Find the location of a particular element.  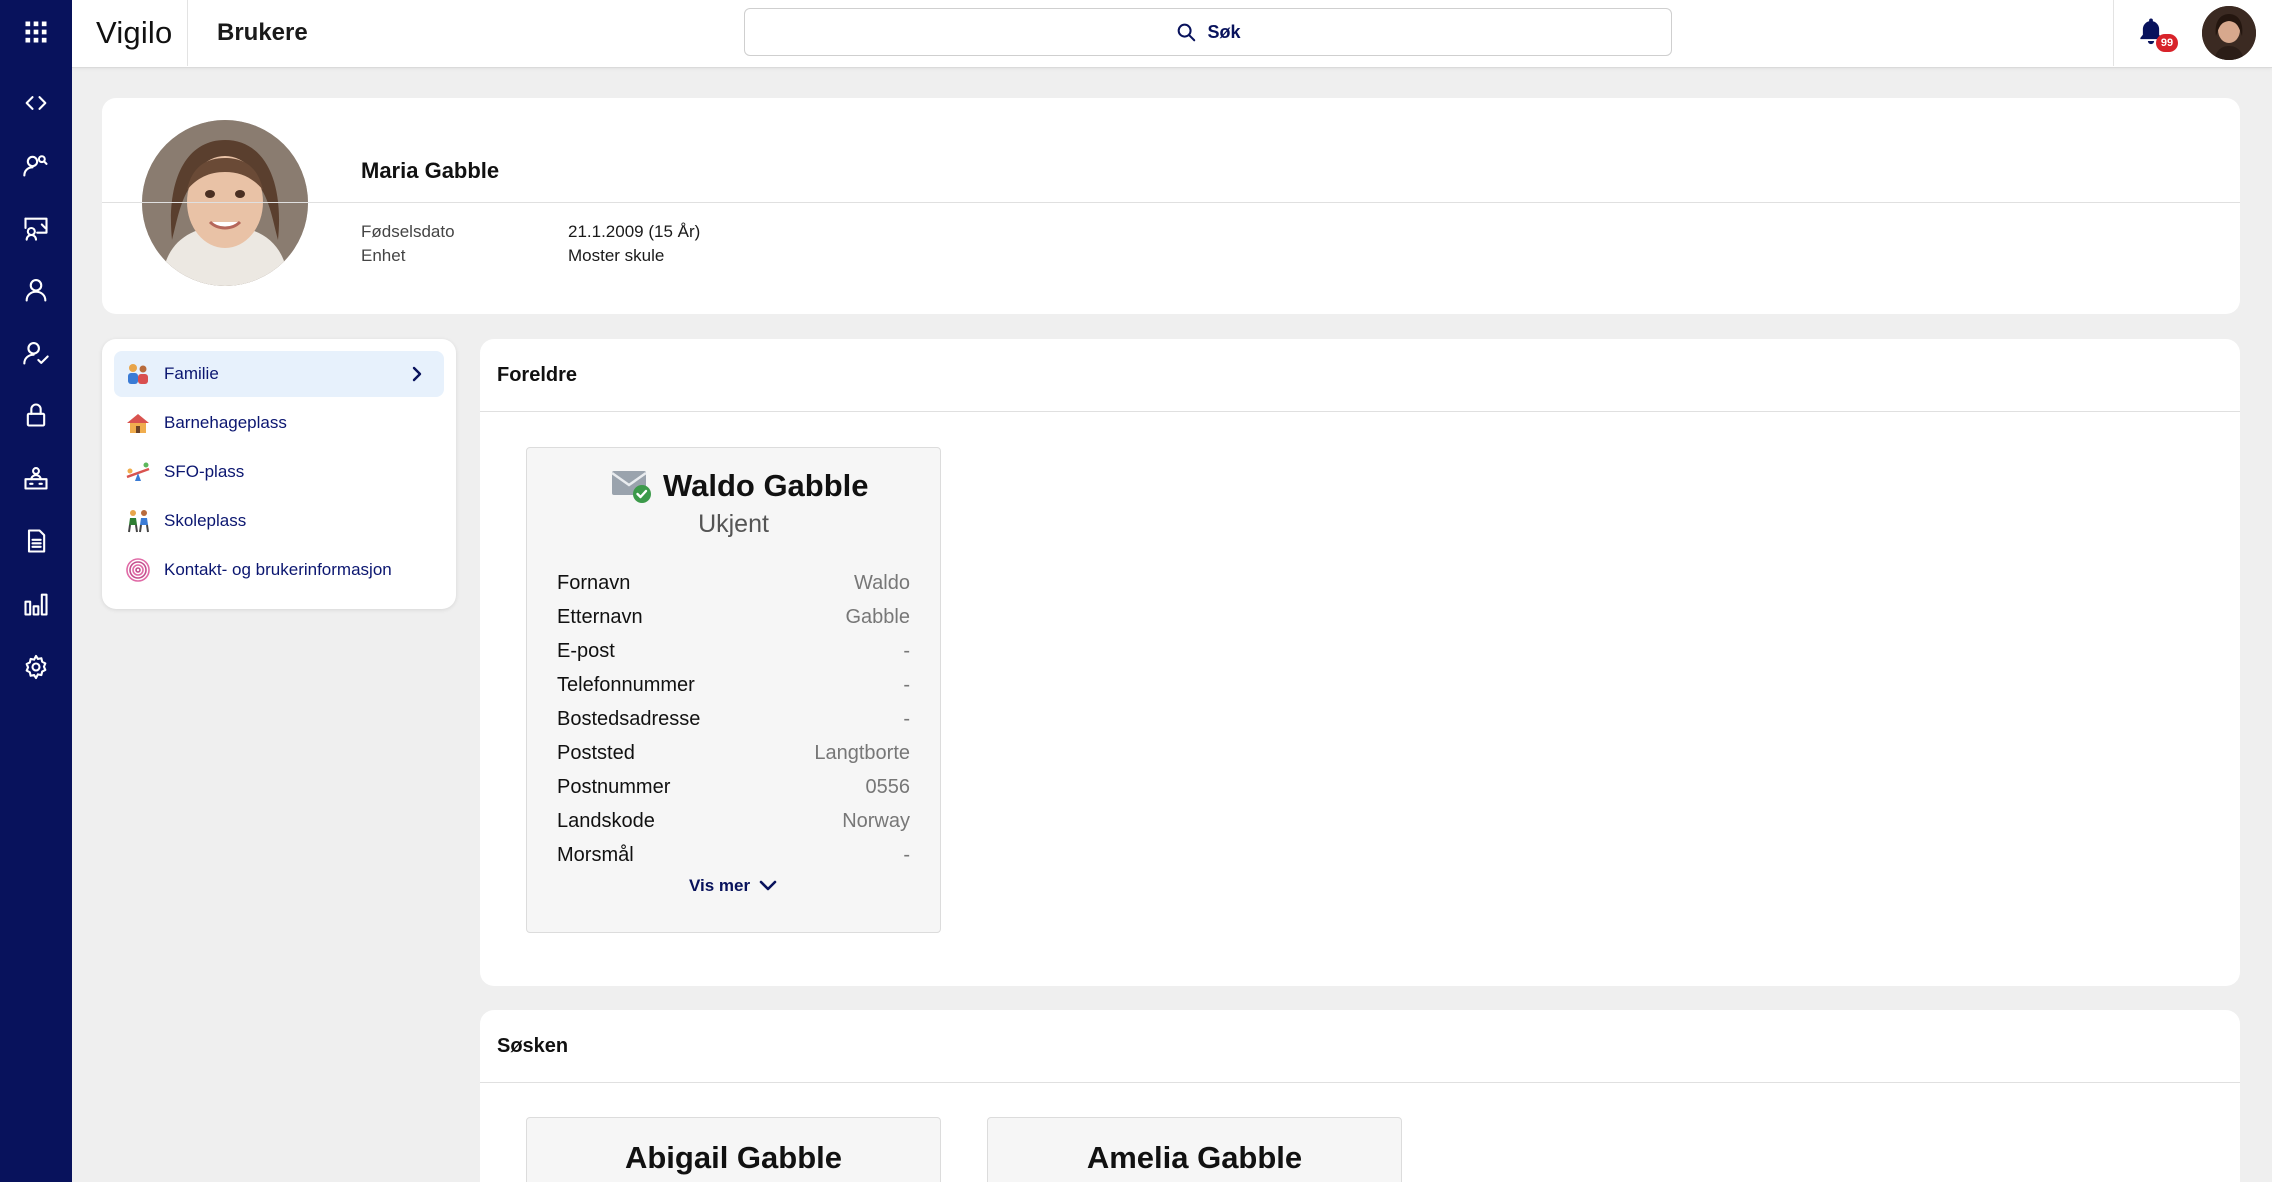

sibling-card: Abigail Gabble is located at coordinates (733, 1149).